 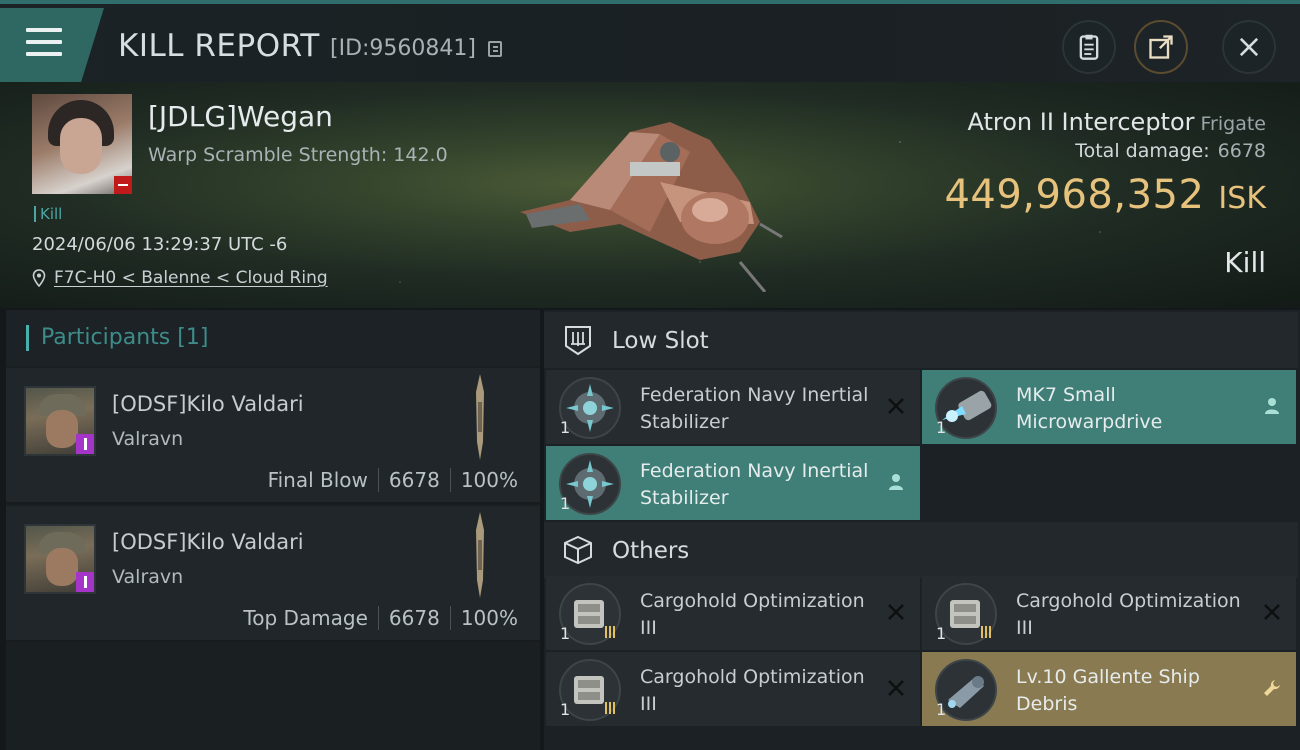 I want to click on menu-button, so click(x=52, y=45).